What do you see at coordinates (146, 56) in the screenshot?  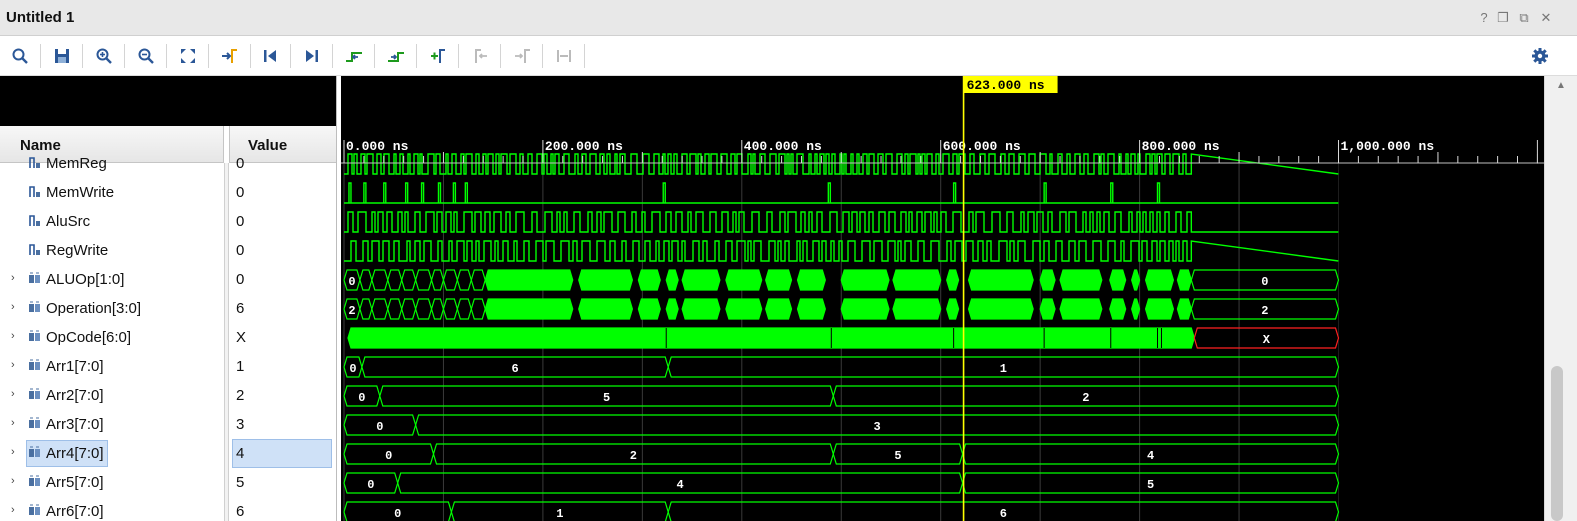 I see `zoom-out-button` at bounding box center [146, 56].